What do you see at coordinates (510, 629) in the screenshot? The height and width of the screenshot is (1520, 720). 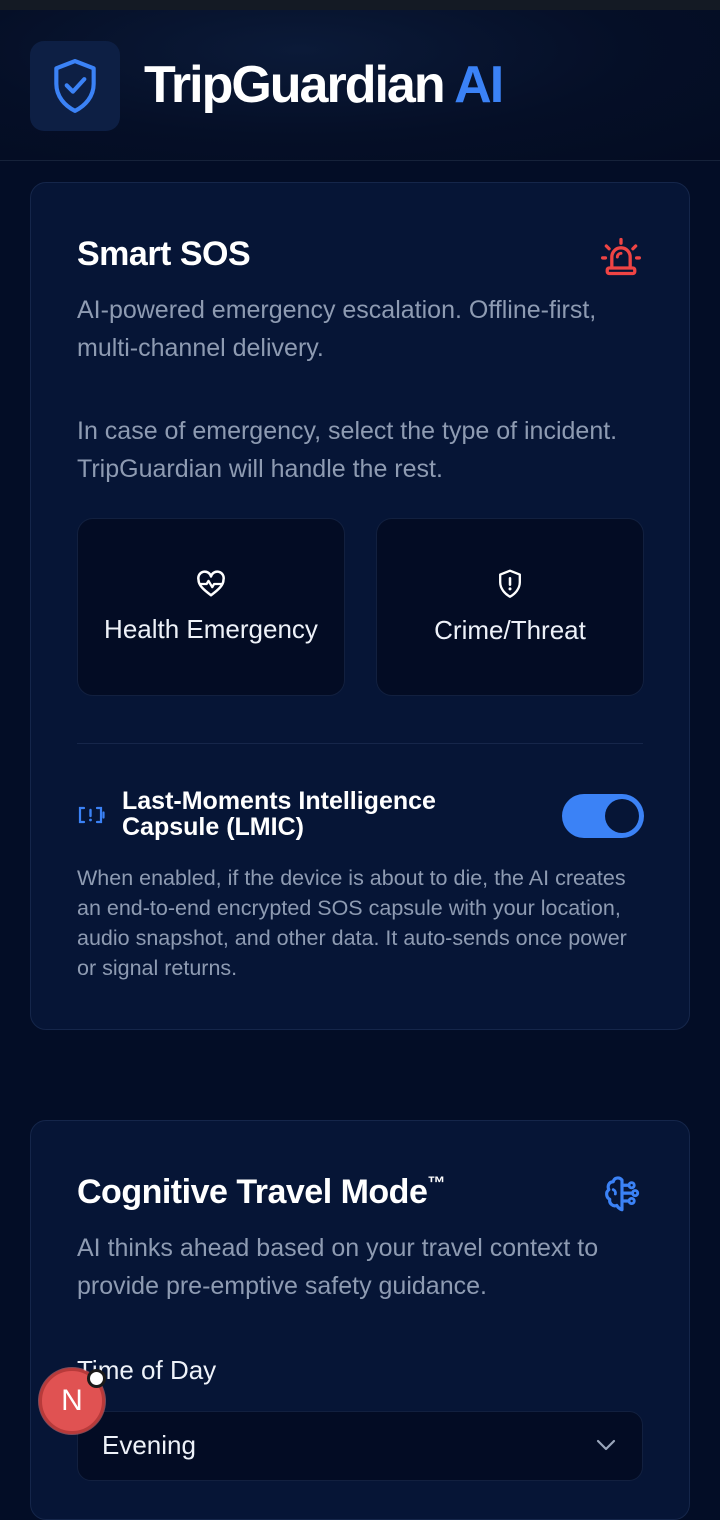 I see `crime-threat-label: Crime/Threat` at bounding box center [510, 629].